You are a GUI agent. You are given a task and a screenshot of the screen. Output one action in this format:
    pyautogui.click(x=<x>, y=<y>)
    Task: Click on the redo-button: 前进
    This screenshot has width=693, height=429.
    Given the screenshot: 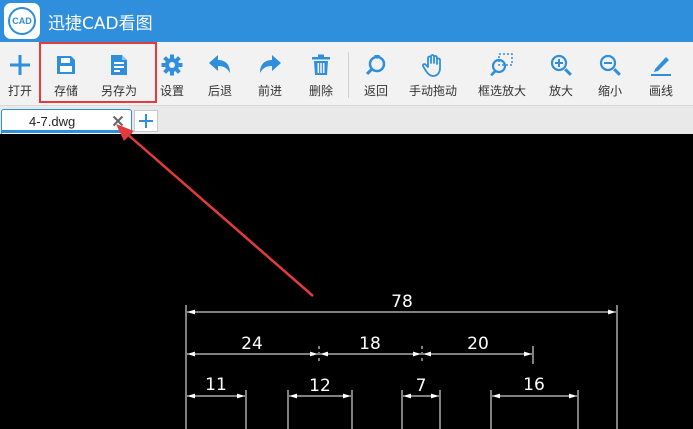 What is the action you would take?
    pyautogui.click(x=270, y=74)
    